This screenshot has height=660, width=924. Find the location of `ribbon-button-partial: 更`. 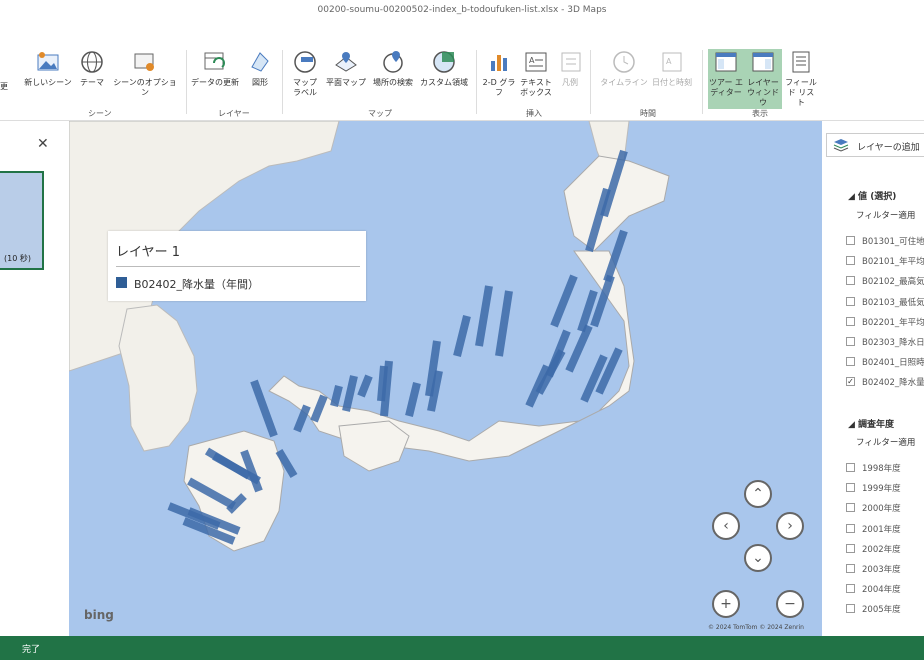

ribbon-button-partial: 更 is located at coordinates (4, 87).